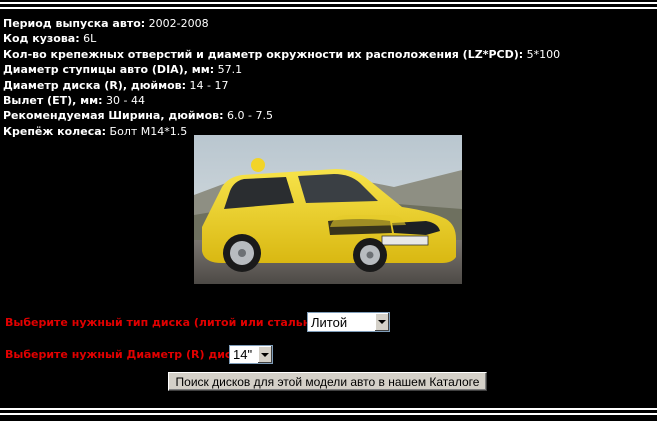  I want to click on spec-row: Код кузова: 6L, so click(281, 38).